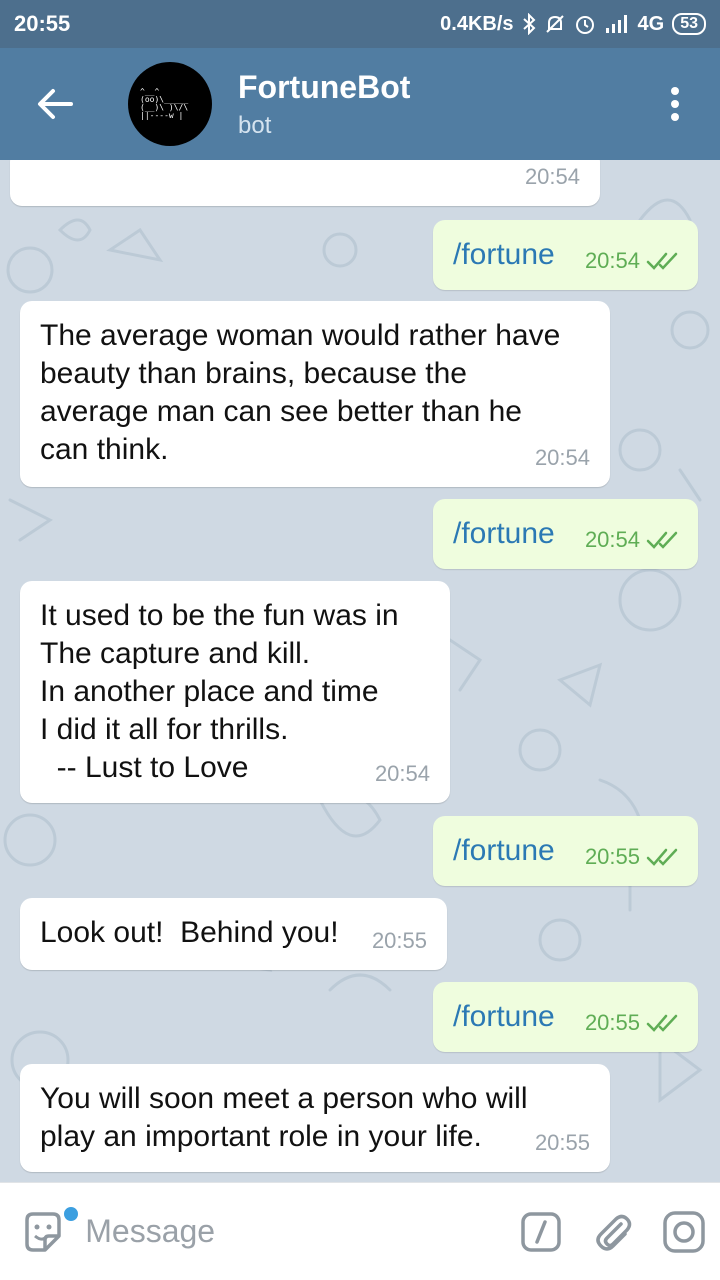 The height and width of the screenshot is (1280, 720). Describe the element at coordinates (477, 23) in the screenshot. I see `net-speed: 0.4KB/s` at that location.